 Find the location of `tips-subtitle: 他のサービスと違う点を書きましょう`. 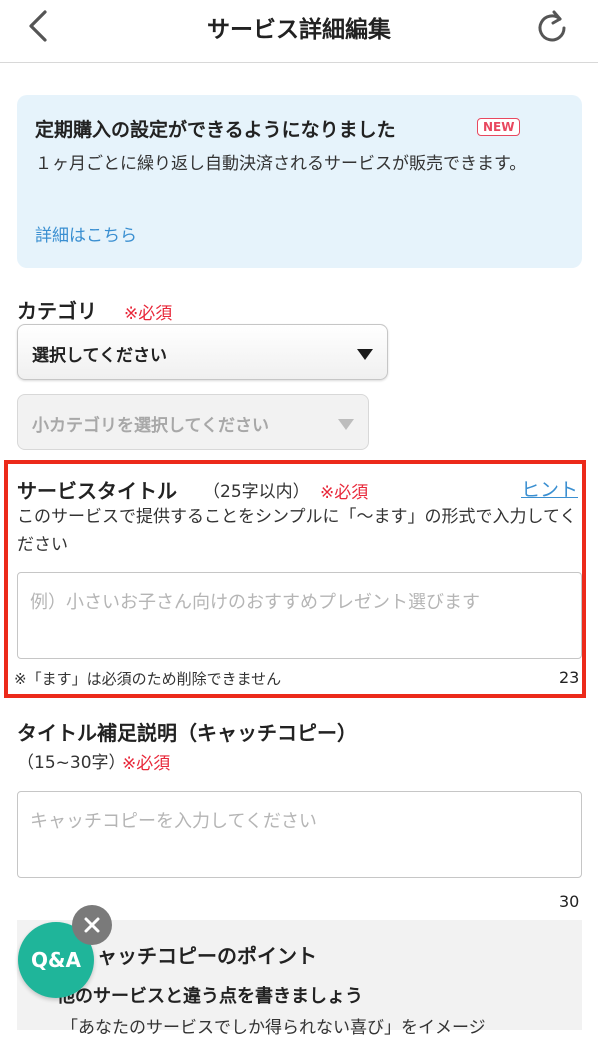

tips-subtitle: 他のサービスと違う点を書きましょう is located at coordinates (210, 996).